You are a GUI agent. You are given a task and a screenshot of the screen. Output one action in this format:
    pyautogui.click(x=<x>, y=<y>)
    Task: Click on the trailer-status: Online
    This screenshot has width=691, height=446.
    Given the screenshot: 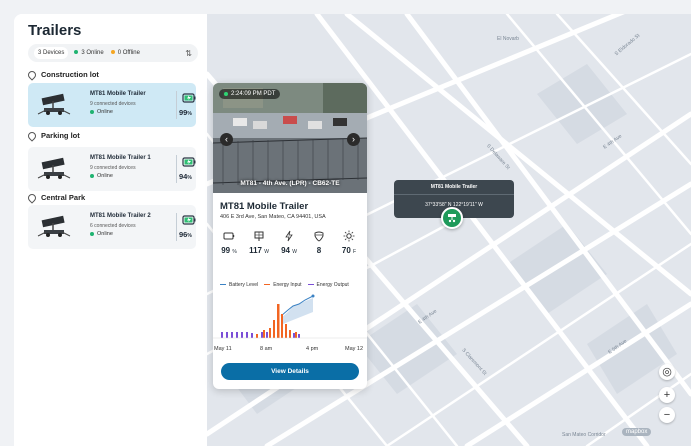 What is the action you would take?
    pyautogui.click(x=101, y=176)
    